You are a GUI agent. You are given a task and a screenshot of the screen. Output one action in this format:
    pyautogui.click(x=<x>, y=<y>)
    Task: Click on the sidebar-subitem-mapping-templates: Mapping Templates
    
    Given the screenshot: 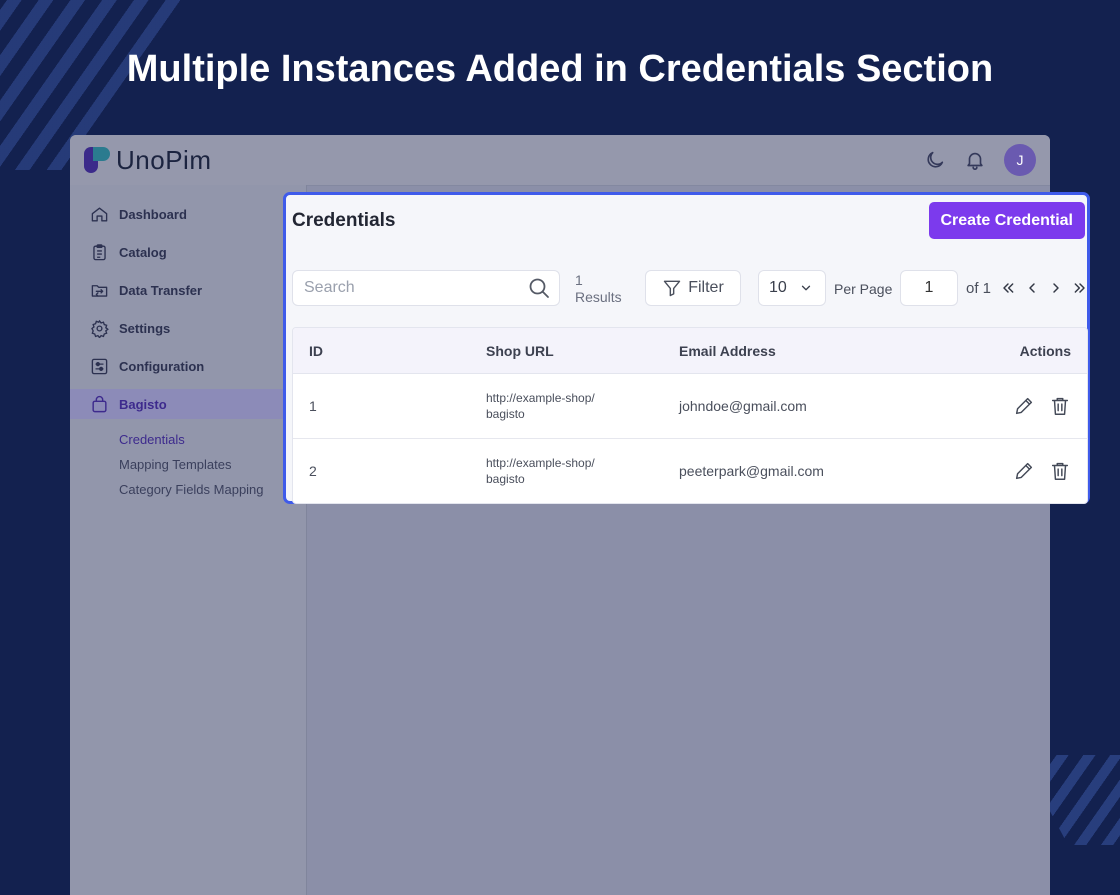 What is the action you would take?
    pyautogui.click(x=188, y=464)
    